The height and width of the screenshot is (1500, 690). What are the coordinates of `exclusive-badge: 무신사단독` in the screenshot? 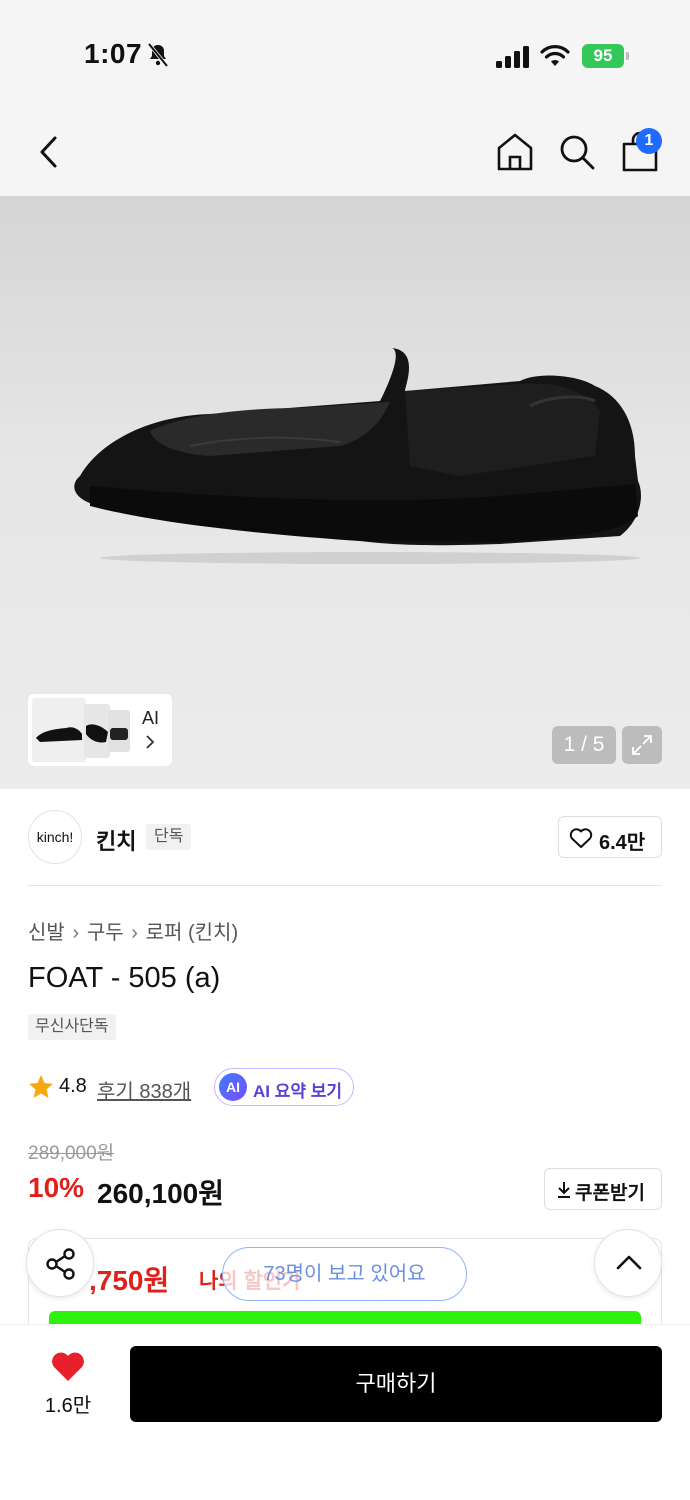 It's located at (72, 1027).